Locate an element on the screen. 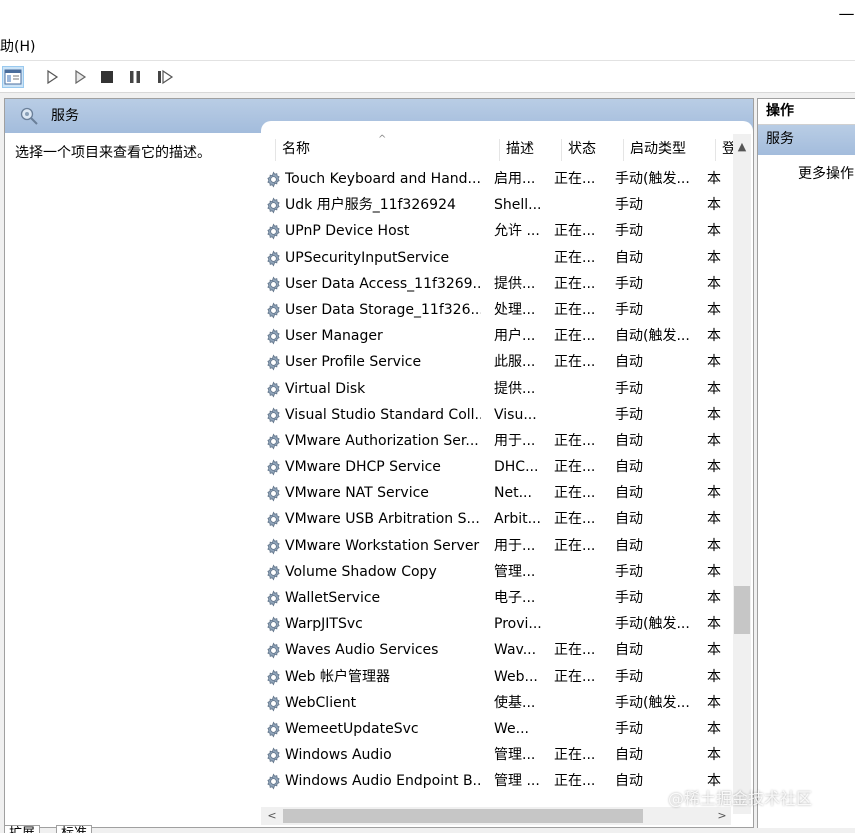  scroll-left-icon: < is located at coordinates (272, 816).